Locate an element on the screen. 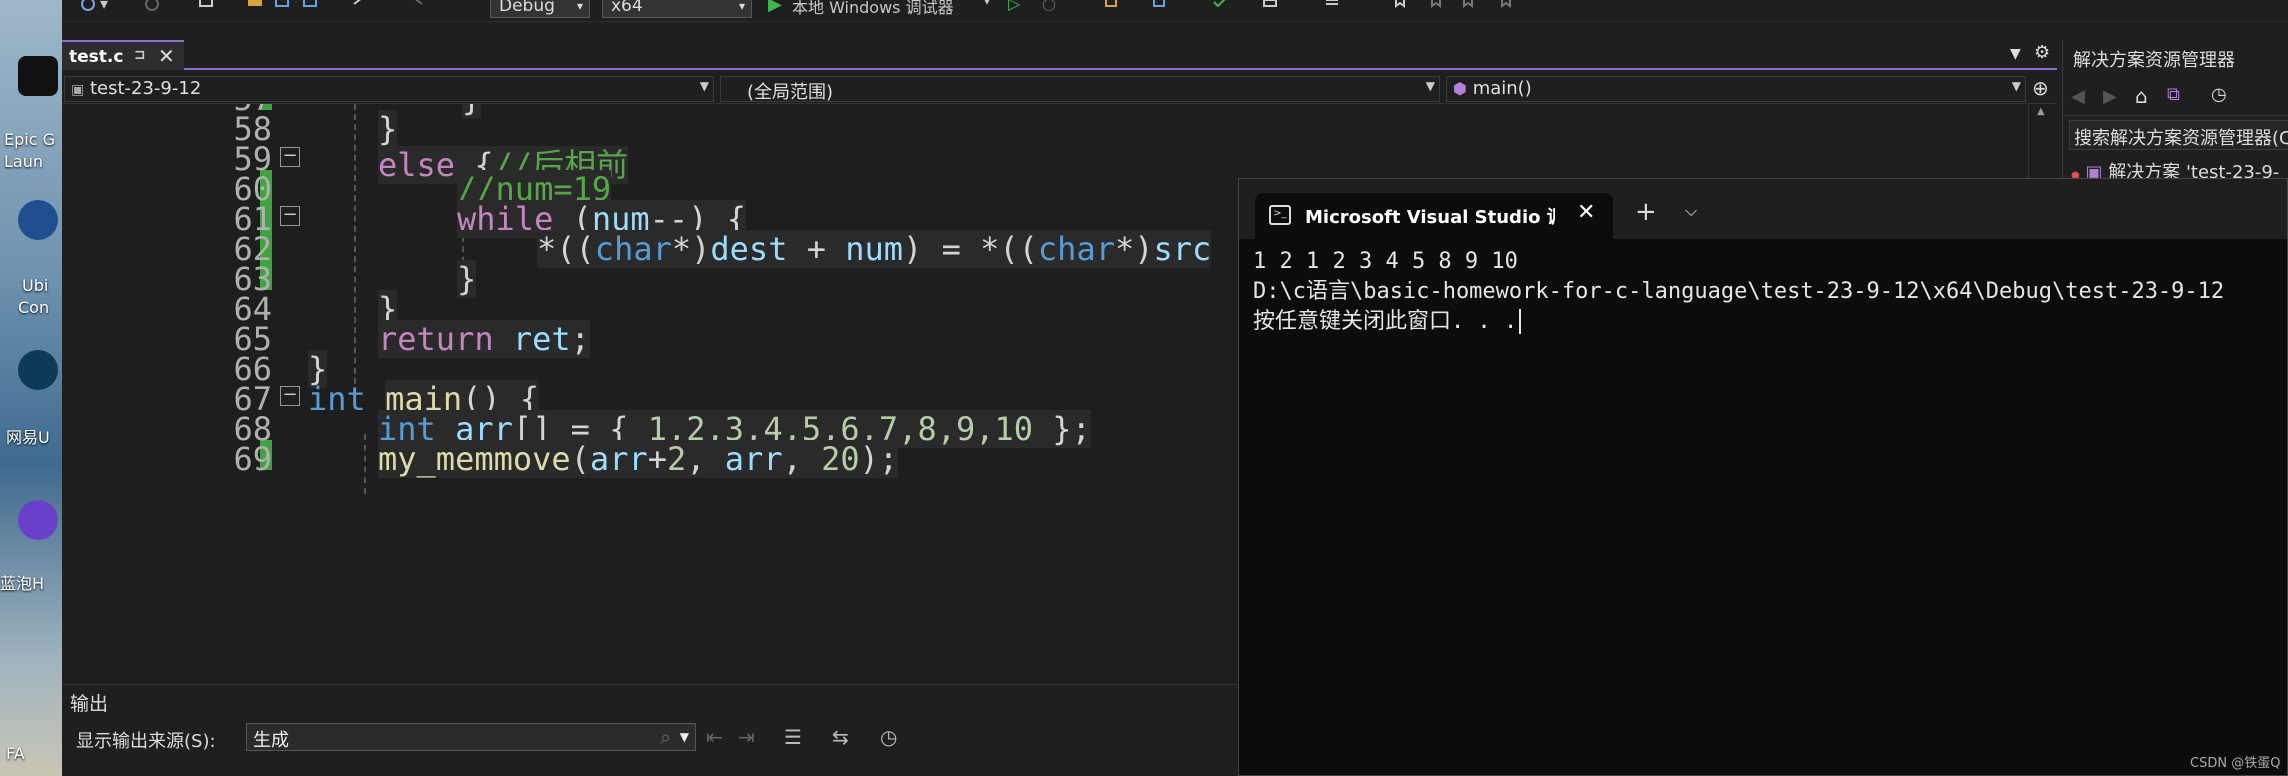 The width and height of the screenshot is (2288, 776). start-debugging-button: 本地 Windows 调试器 is located at coordinates (873, 8).